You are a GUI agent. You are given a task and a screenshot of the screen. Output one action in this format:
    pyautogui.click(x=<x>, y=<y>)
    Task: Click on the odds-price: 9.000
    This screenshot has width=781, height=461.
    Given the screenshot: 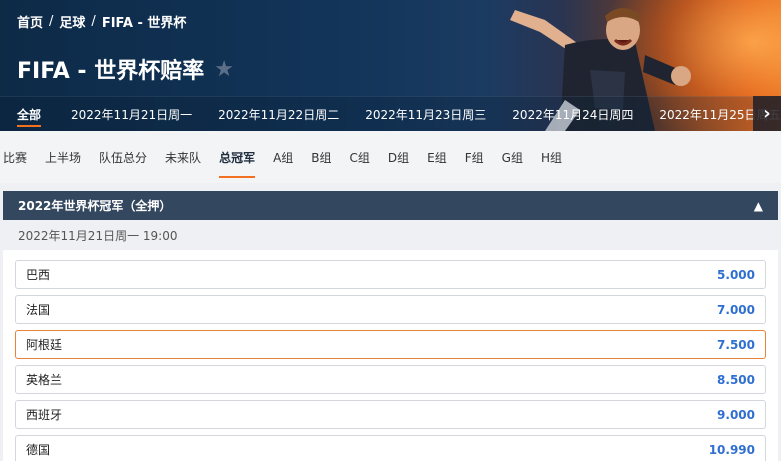 What is the action you would take?
    pyautogui.click(x=736, y=414)
    